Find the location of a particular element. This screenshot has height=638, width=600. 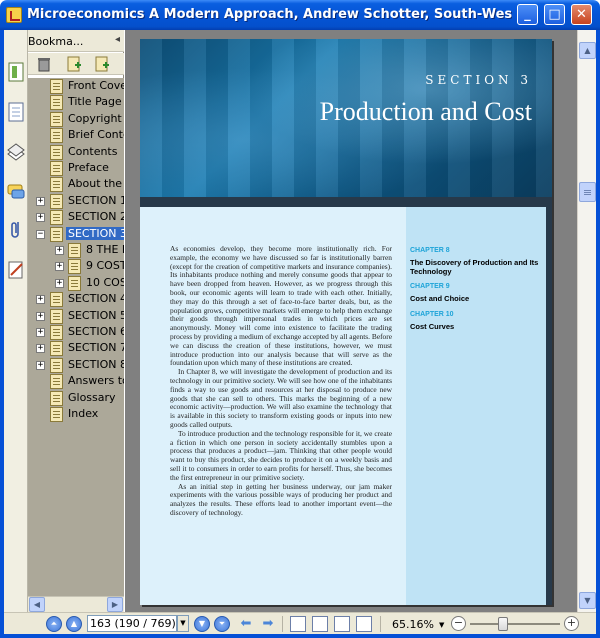

bookmark-label: SECTION 3 is located at coordinates (95, 233).